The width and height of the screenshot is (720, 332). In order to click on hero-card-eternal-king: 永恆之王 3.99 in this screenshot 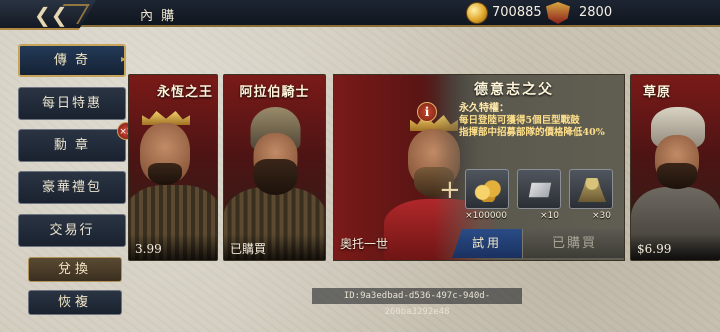, I will do `click(173, 167)`.